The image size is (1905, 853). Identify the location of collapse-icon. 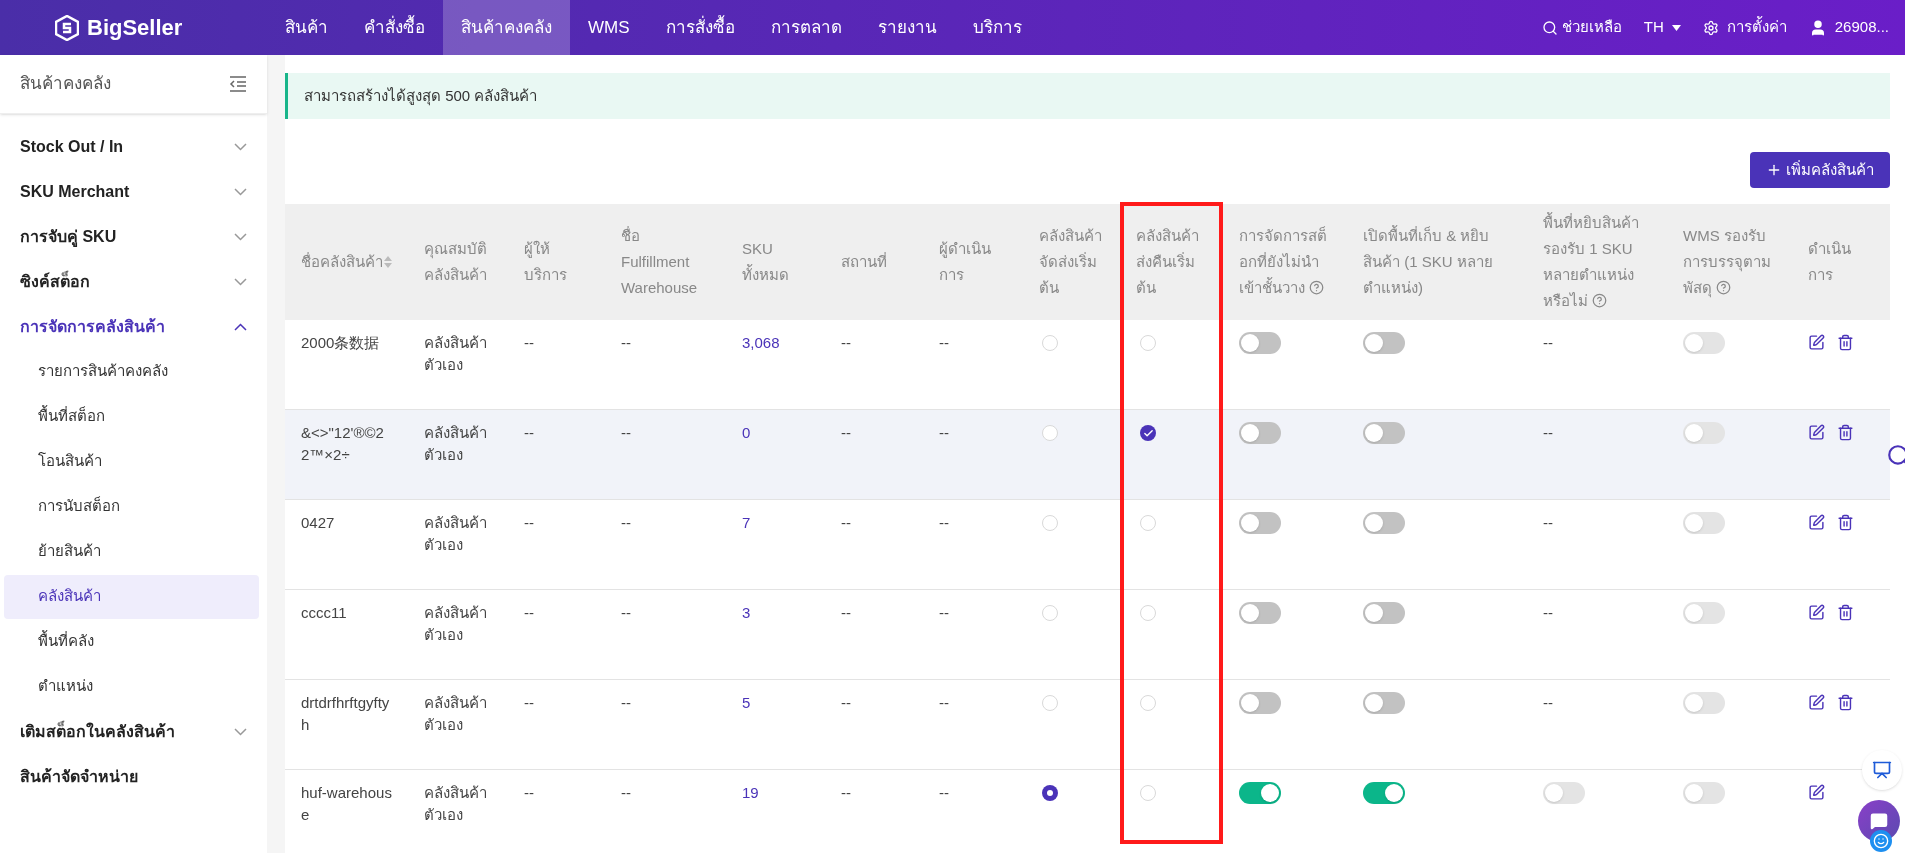
(238, 84).